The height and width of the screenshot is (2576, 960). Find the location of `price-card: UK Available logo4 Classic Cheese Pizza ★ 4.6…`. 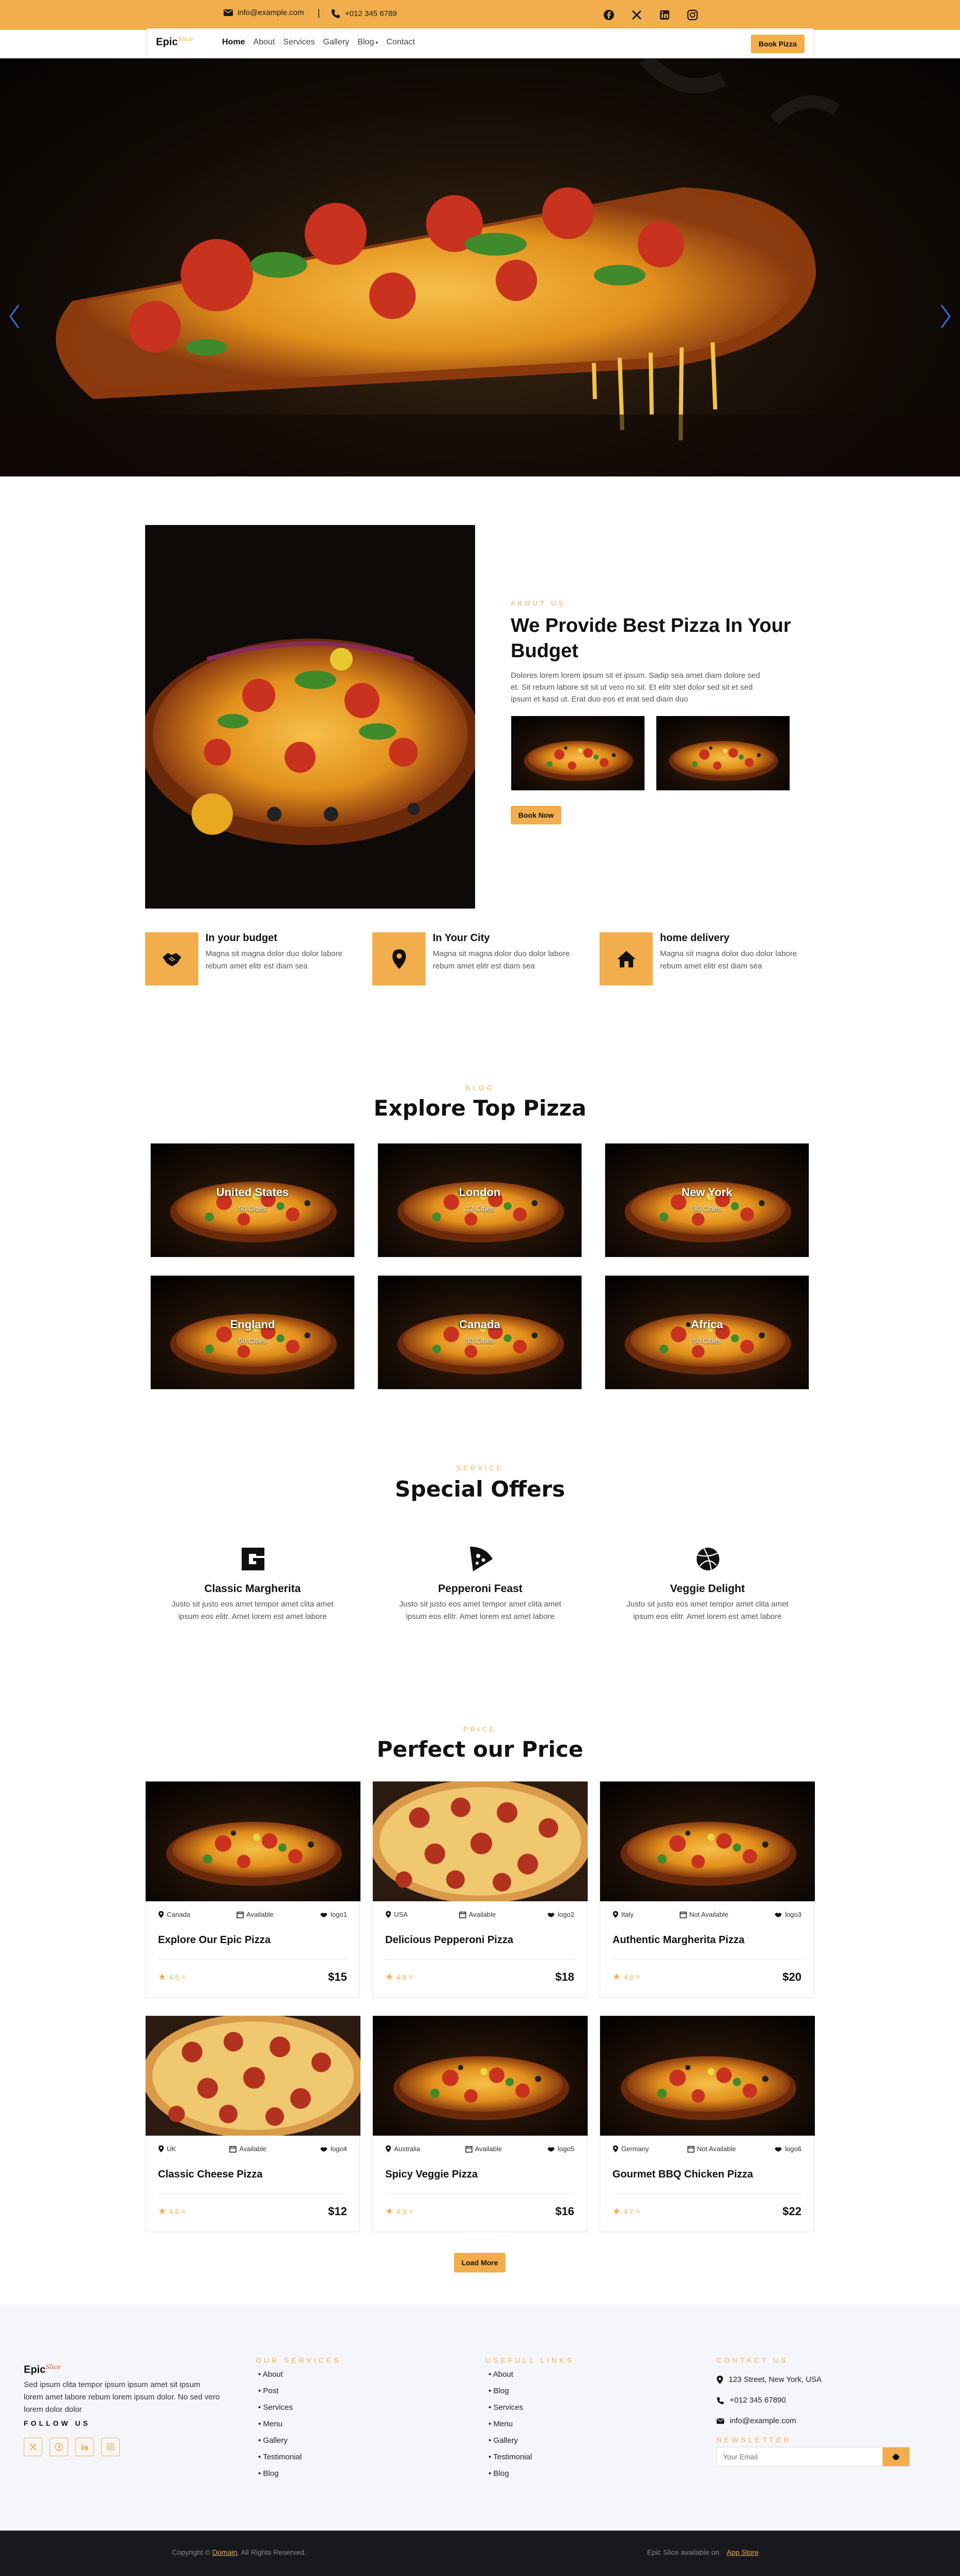

price-card: UK Available logo4 Classic Cheese Pizza ★ 4.6… is located at coordinates (252, 2123).